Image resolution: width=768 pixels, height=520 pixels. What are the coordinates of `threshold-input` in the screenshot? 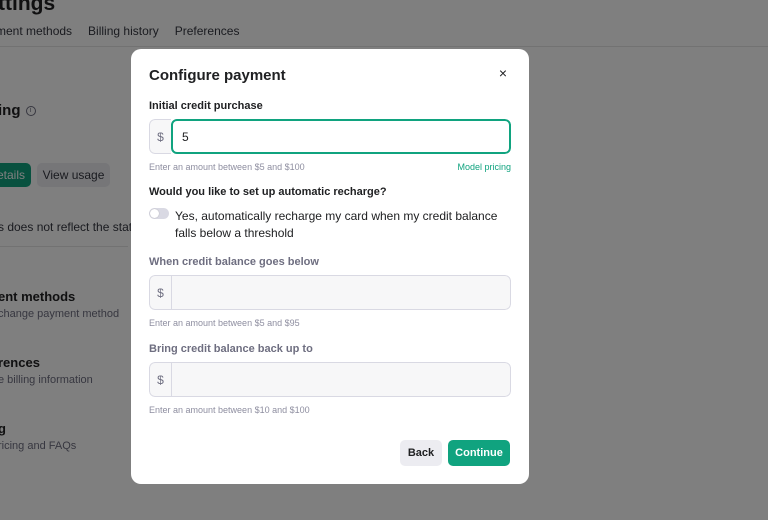 It's located at (341, 292).